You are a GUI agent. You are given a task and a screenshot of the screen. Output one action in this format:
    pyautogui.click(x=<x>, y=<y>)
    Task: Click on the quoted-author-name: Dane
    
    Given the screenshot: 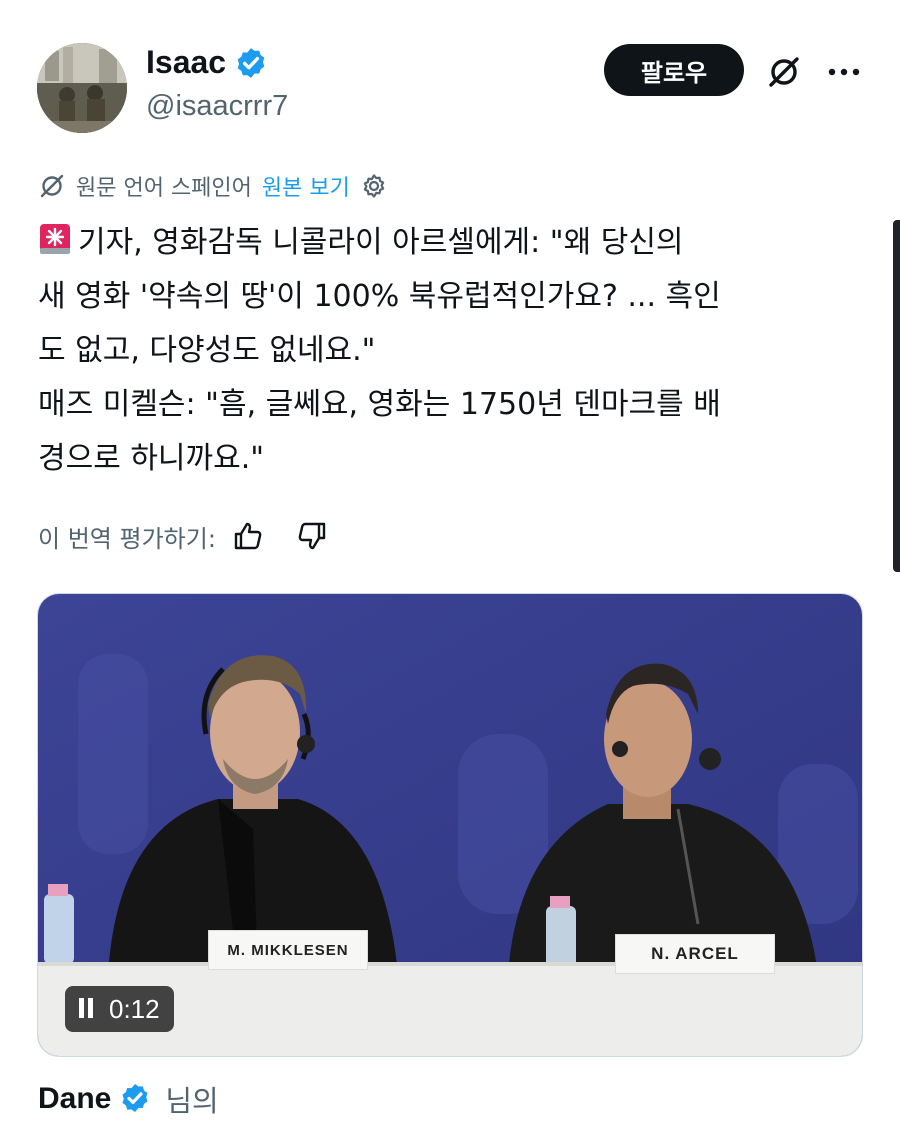 What is the action you would take?
    pyautogui.click(x=74, y=1099)
    